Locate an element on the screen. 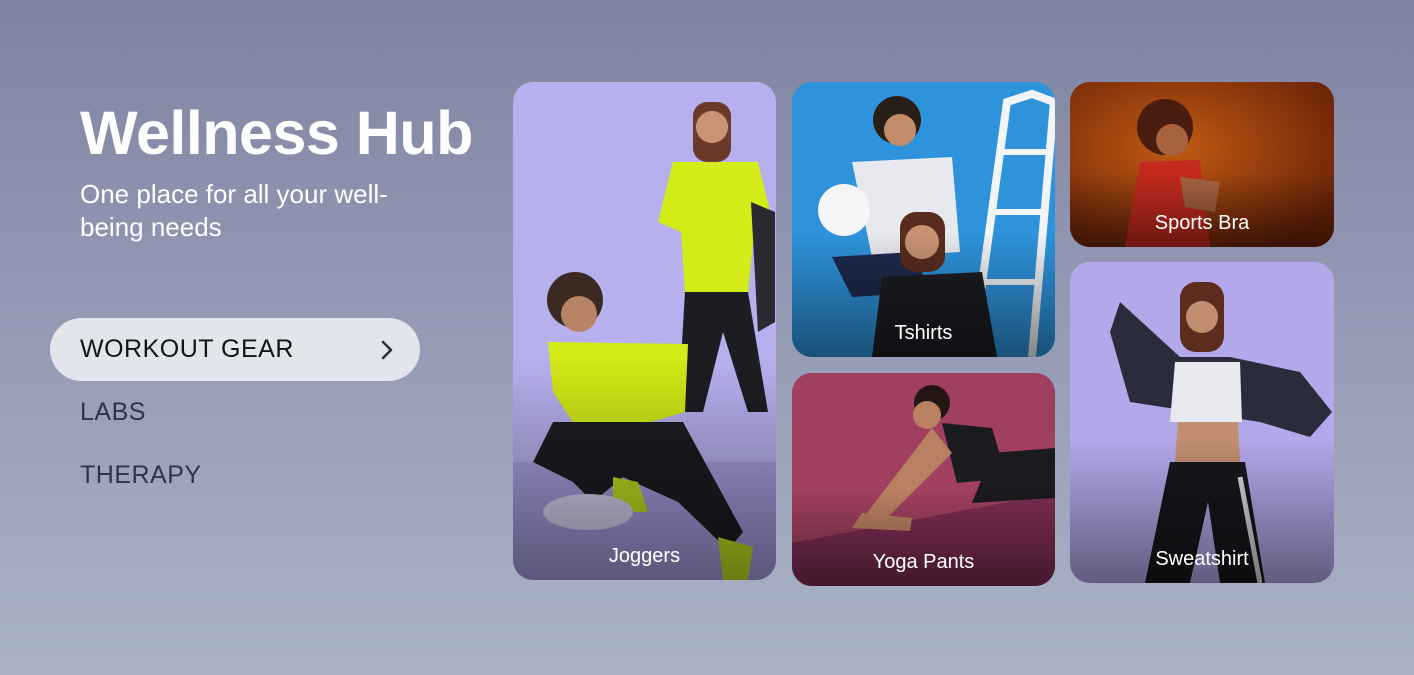 The image size is (1414, 675). card-label: Joggers is located at coordinates (644, 556).